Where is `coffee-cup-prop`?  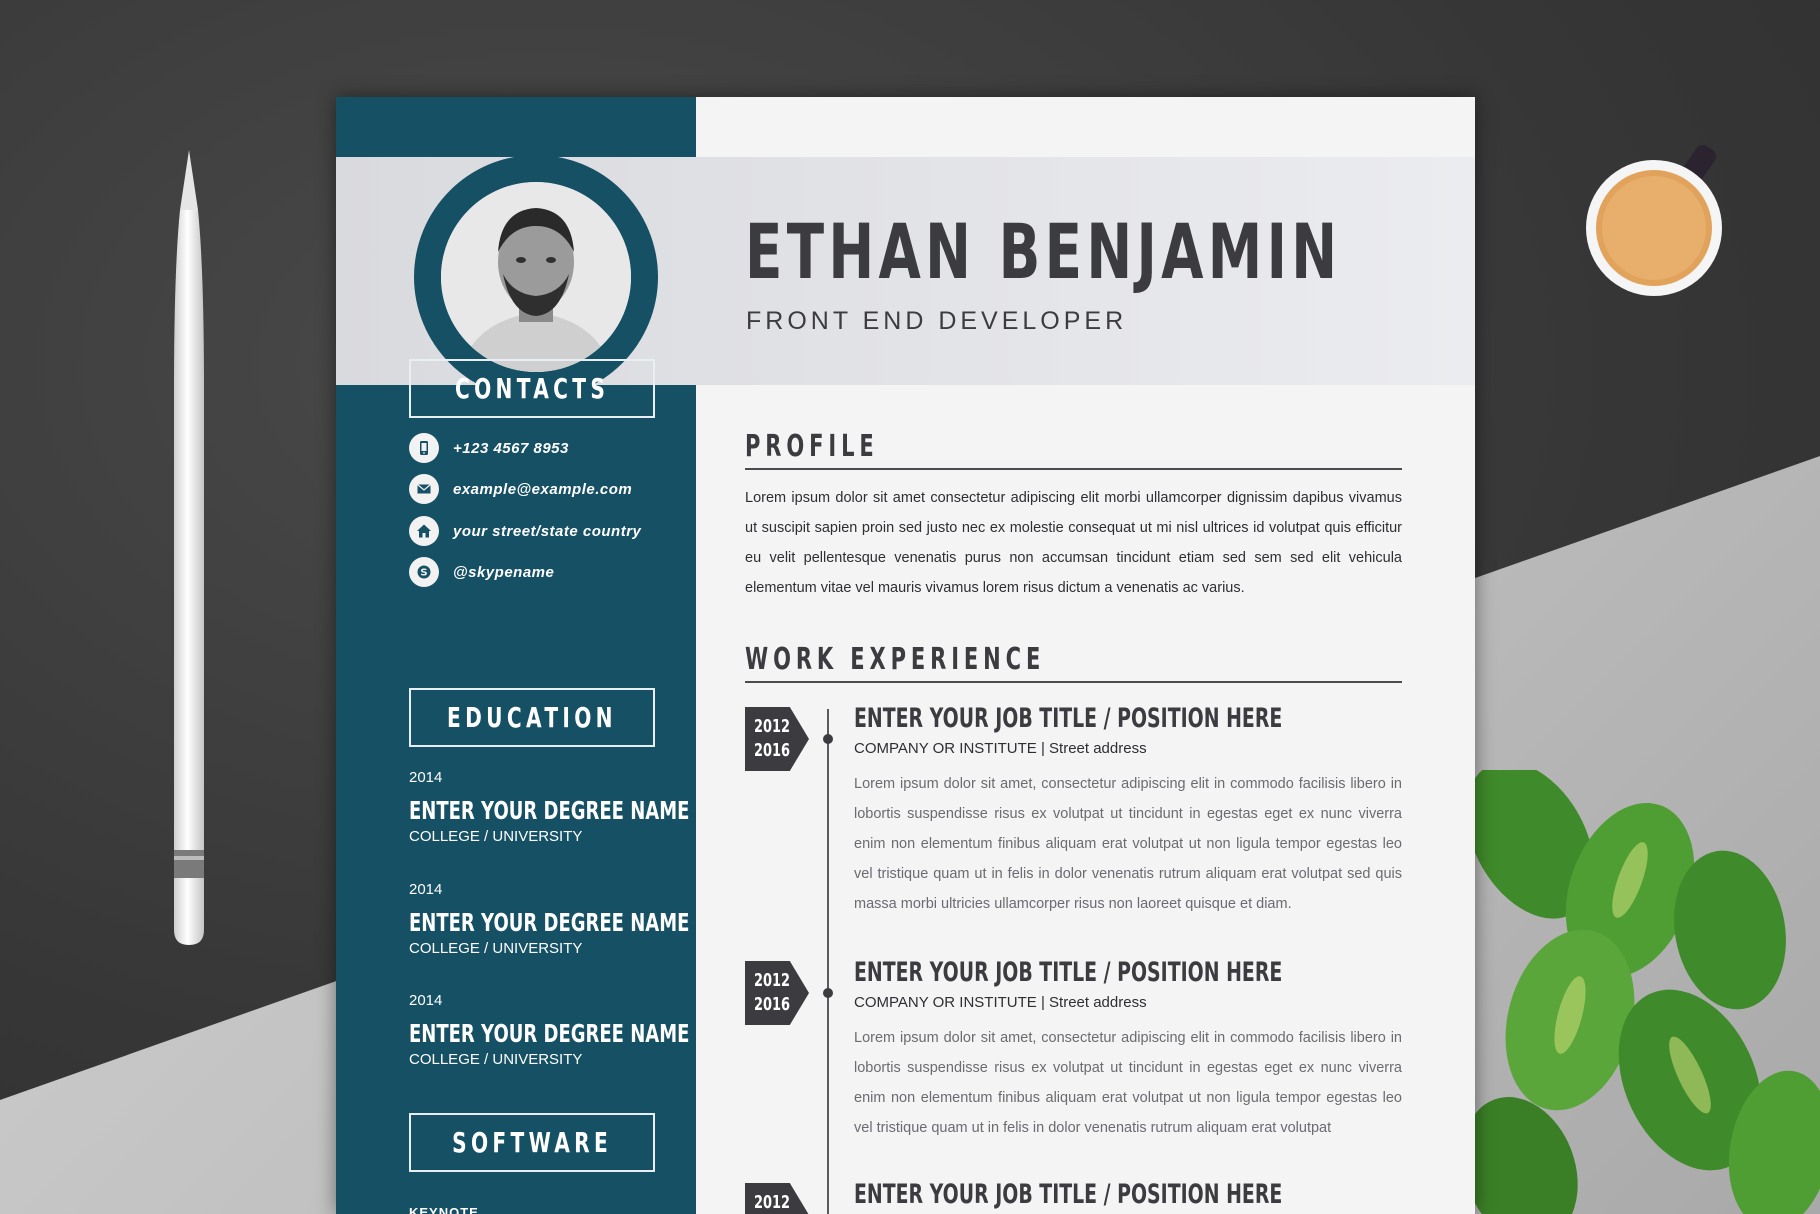 coffee-cup-prop is located at coordinates (1654, 220).